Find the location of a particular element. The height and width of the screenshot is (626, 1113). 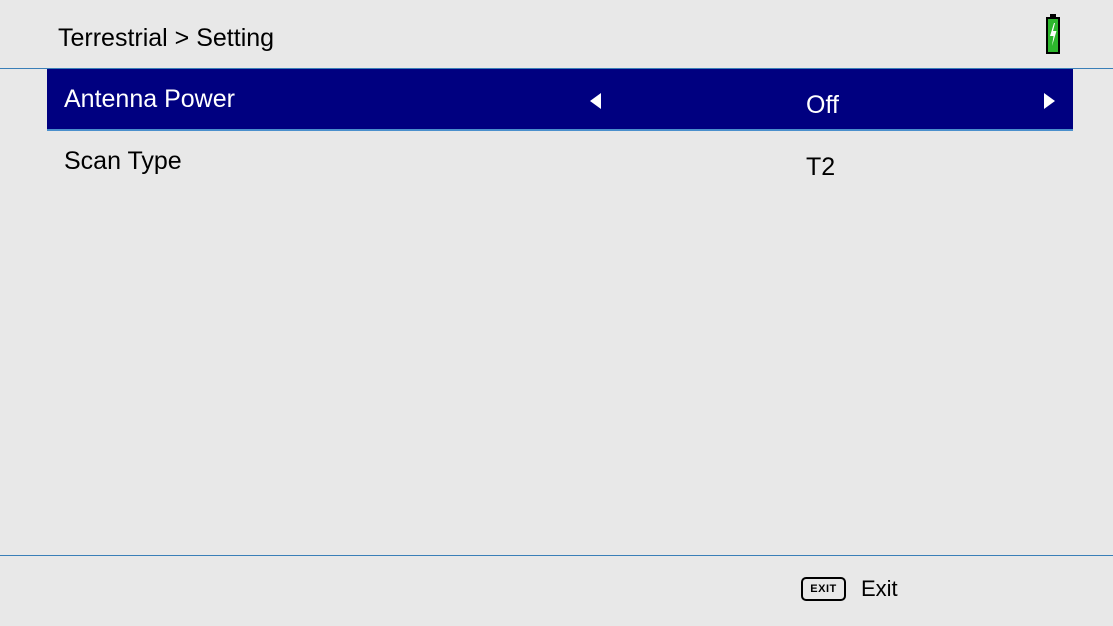

battery-charging-icon is located at coordinates (1053, 34).